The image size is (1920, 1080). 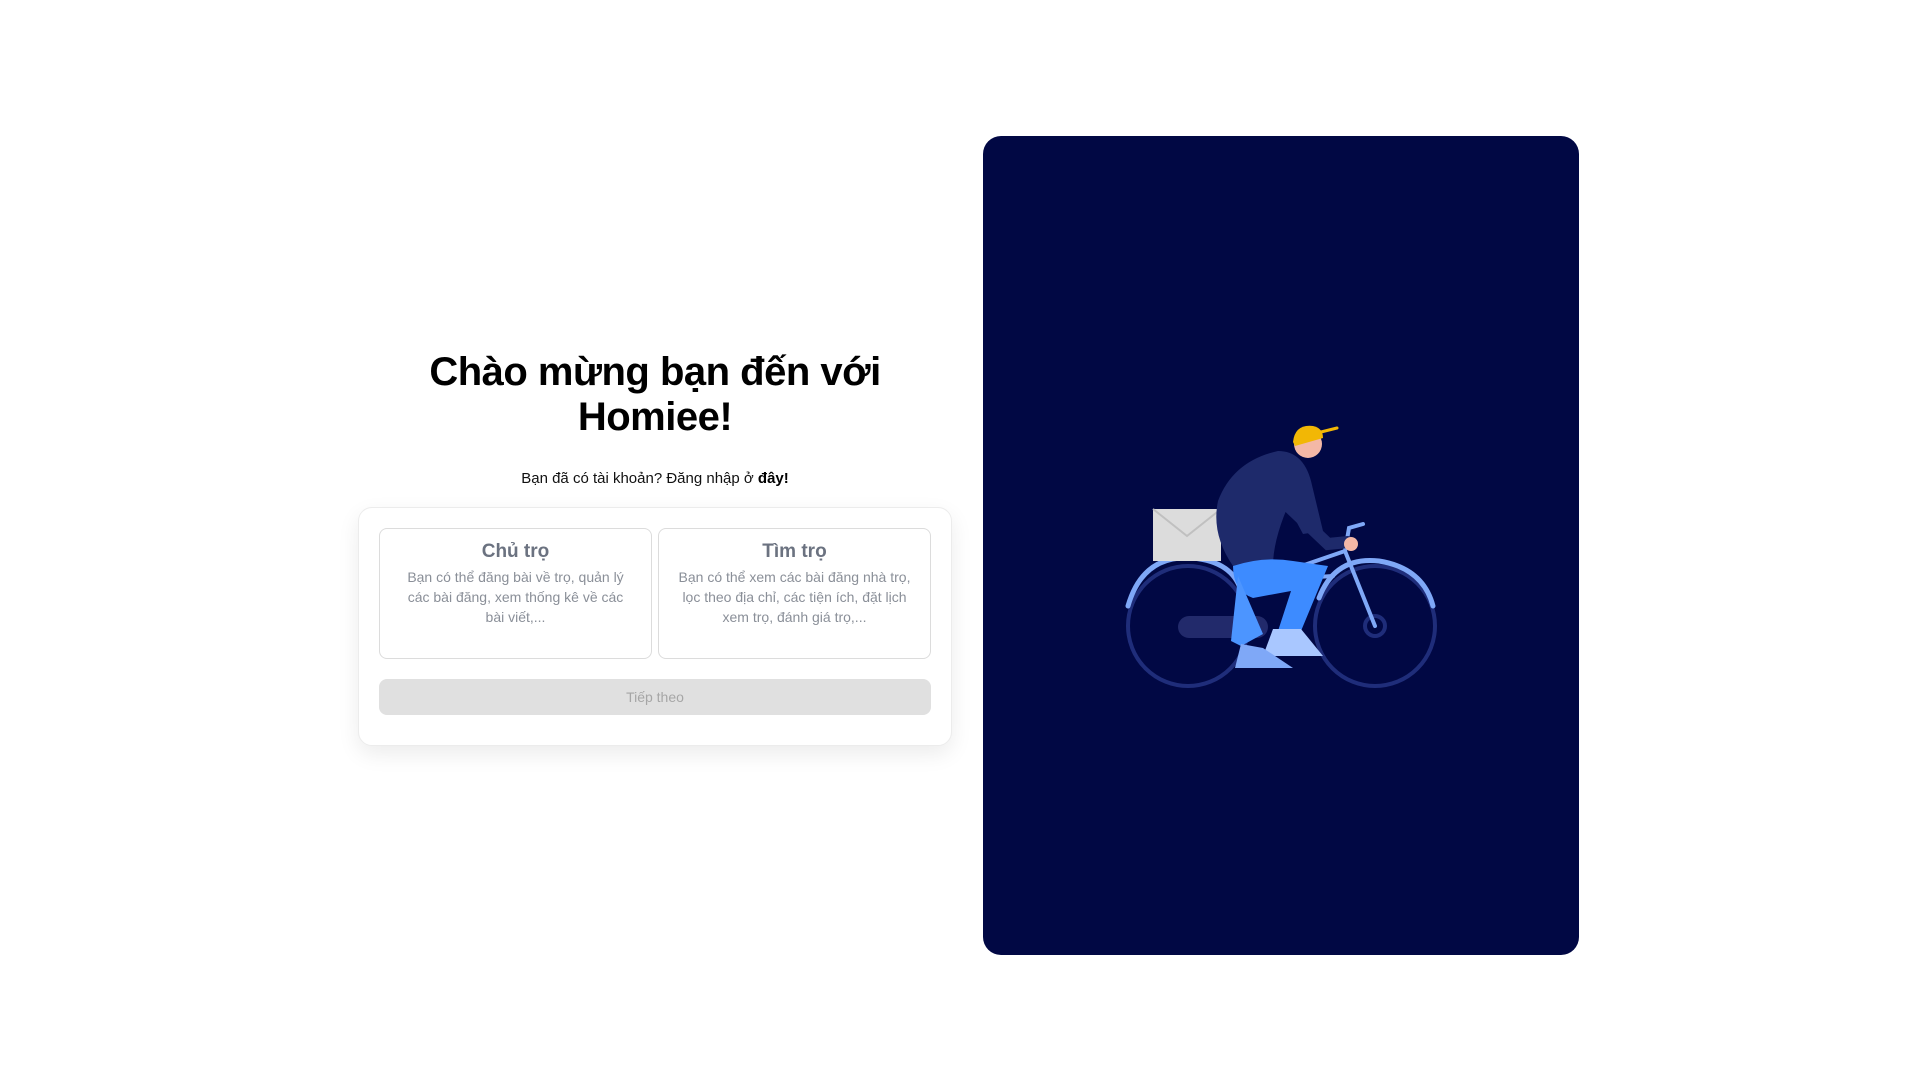 What do you see at coordinates (515, 551) in the screenshot?
I see `role-option-title: Chủ trọ` at bounding box center [515, 551].